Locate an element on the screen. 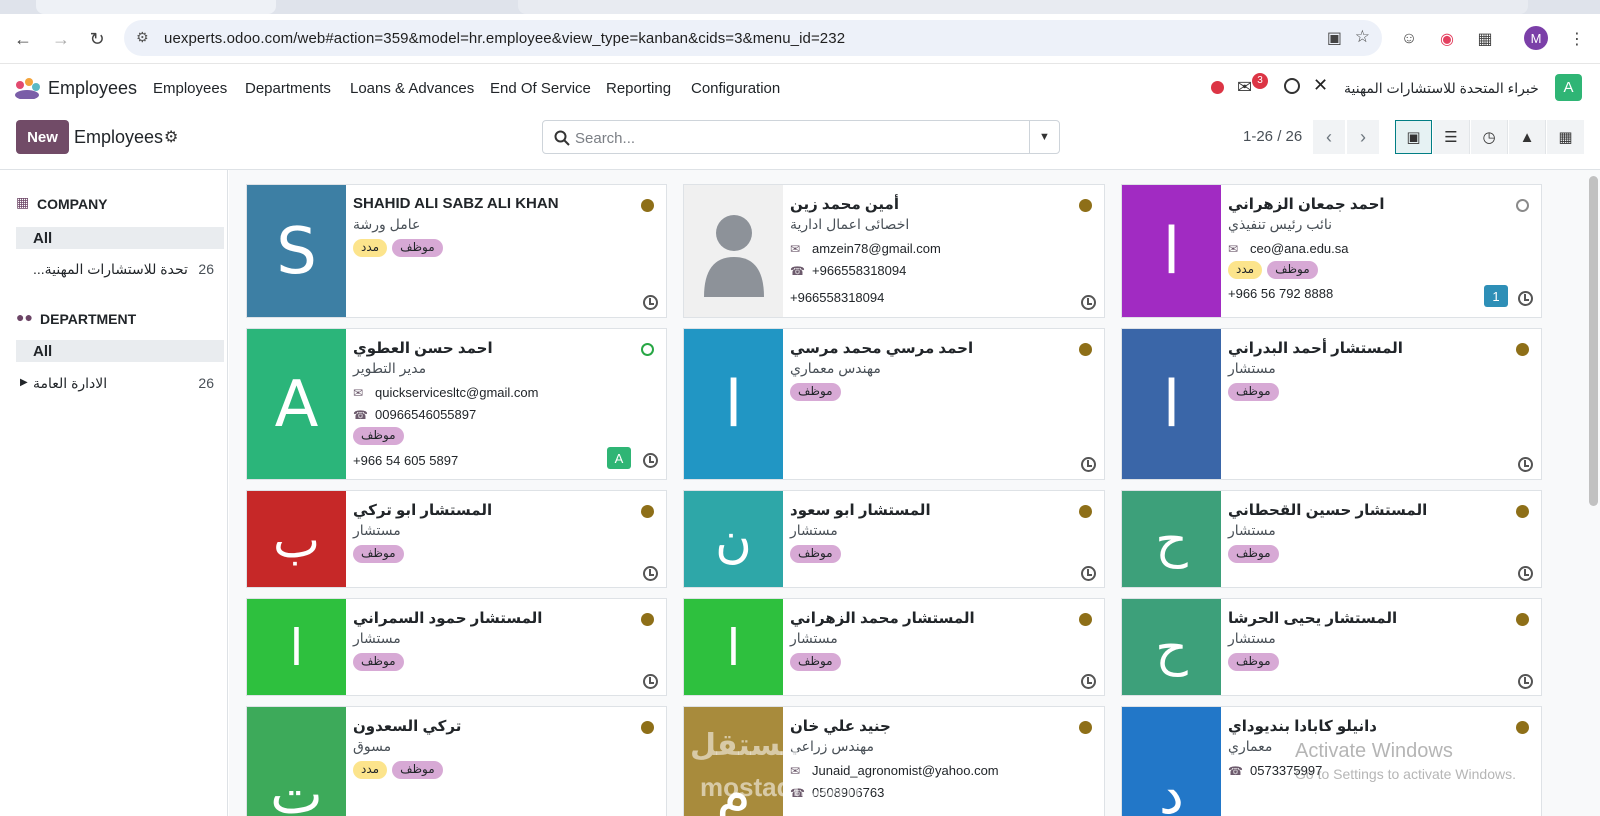 The height and width of the screenshot is (816, 1600). breadcrumb: Employees is located at coordinates (119, 137).